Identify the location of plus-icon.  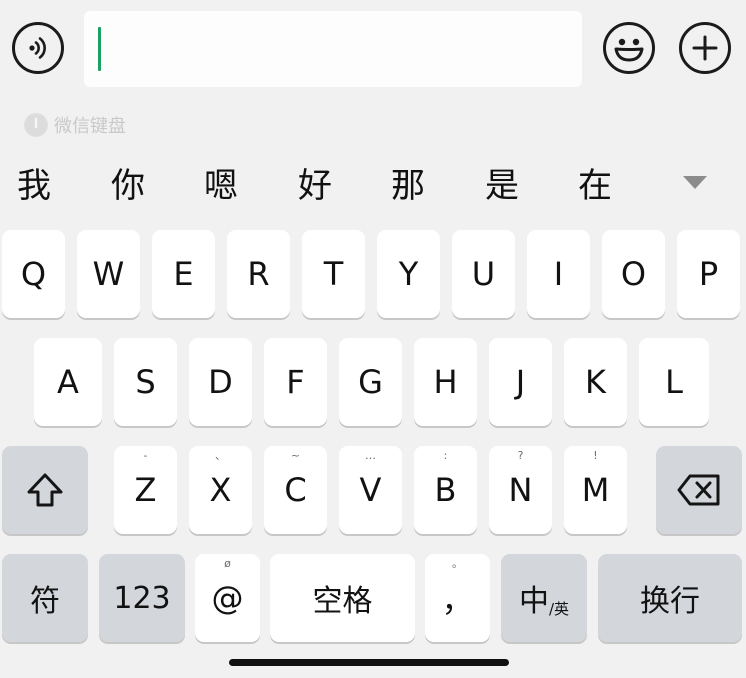
(705, 48).